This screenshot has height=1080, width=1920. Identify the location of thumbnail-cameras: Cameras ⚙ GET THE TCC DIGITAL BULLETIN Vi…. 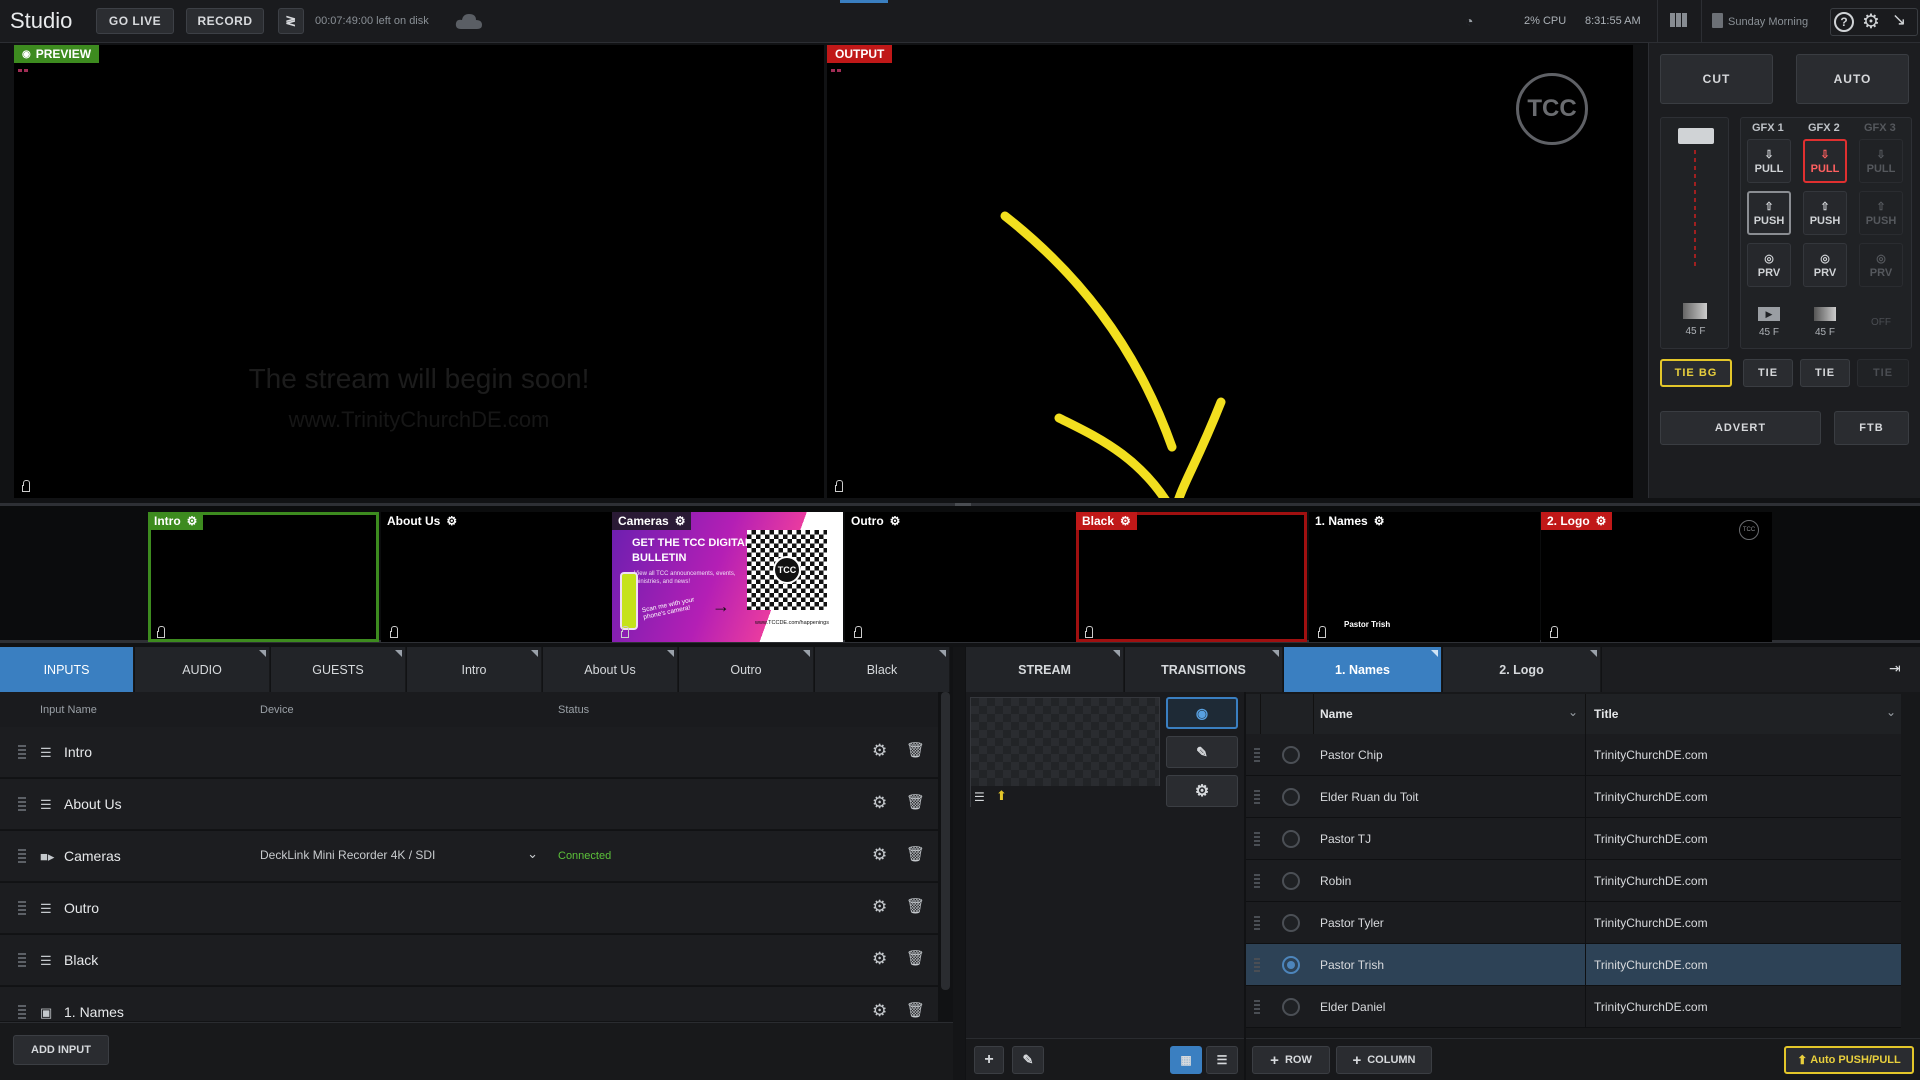
(727, 577).